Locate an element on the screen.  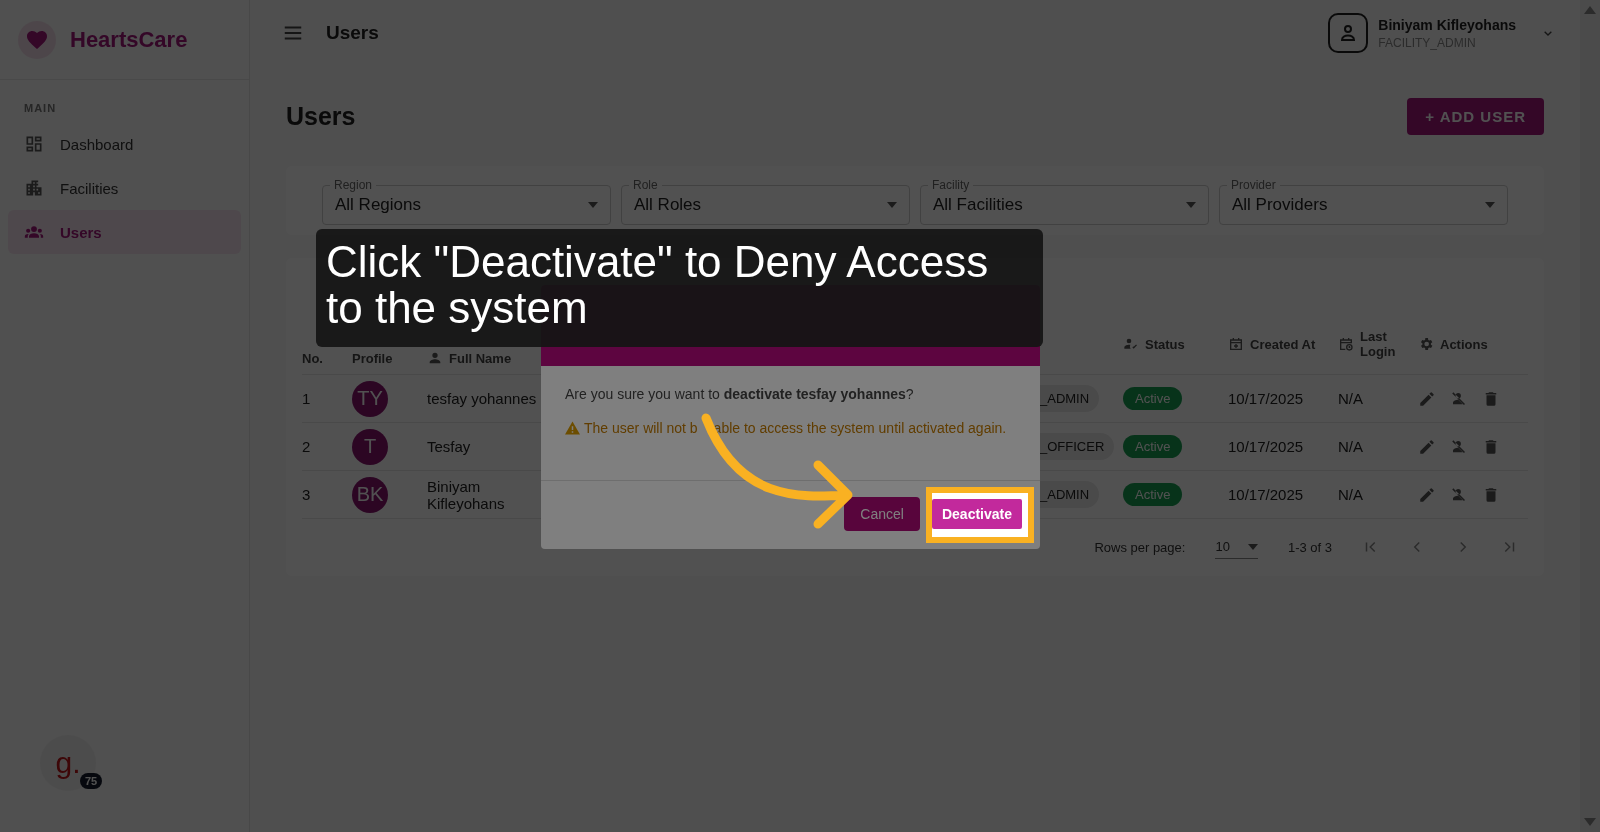
page-range: 1-3 of 3 is located at coordinates (1309, 547).